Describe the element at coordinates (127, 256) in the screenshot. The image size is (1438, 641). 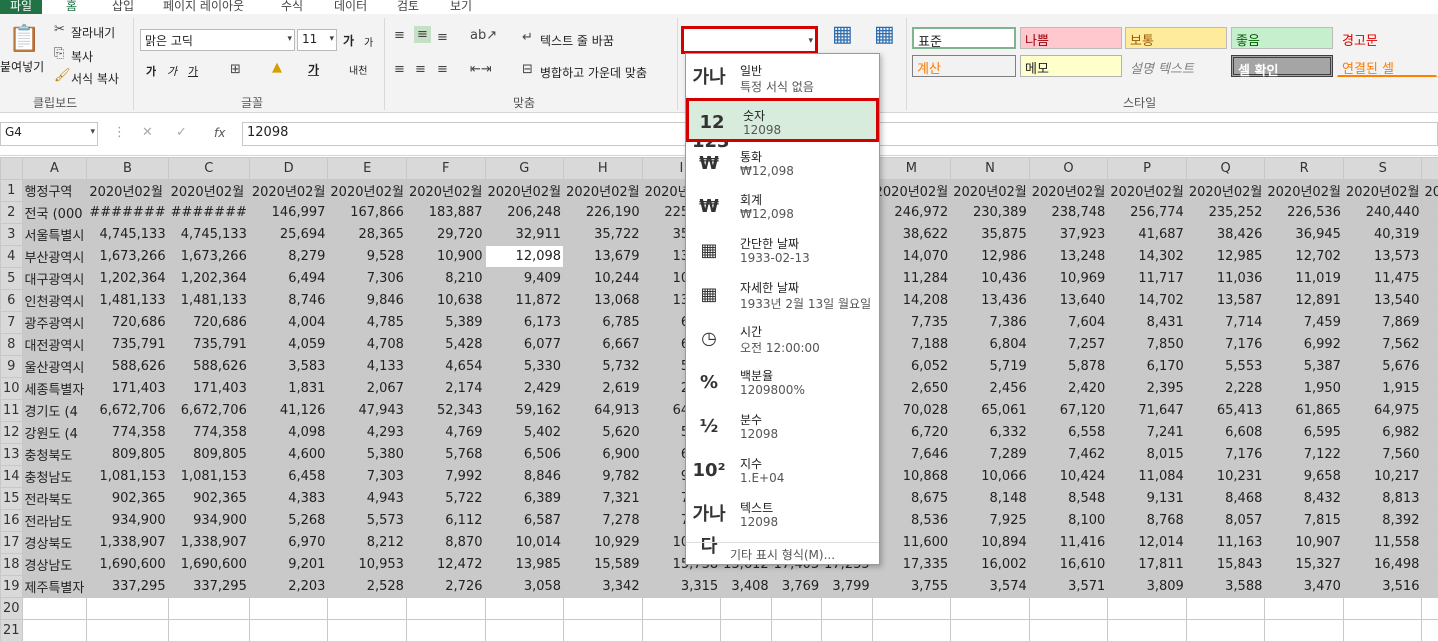
I see `cell: 1,673,266` at that location.